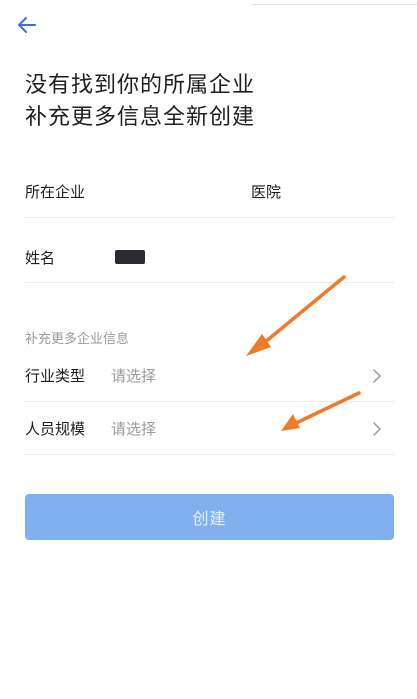 The image size is (417, 699). I want to click on staff-size-placeholder: 请选择, so click(134, 429).